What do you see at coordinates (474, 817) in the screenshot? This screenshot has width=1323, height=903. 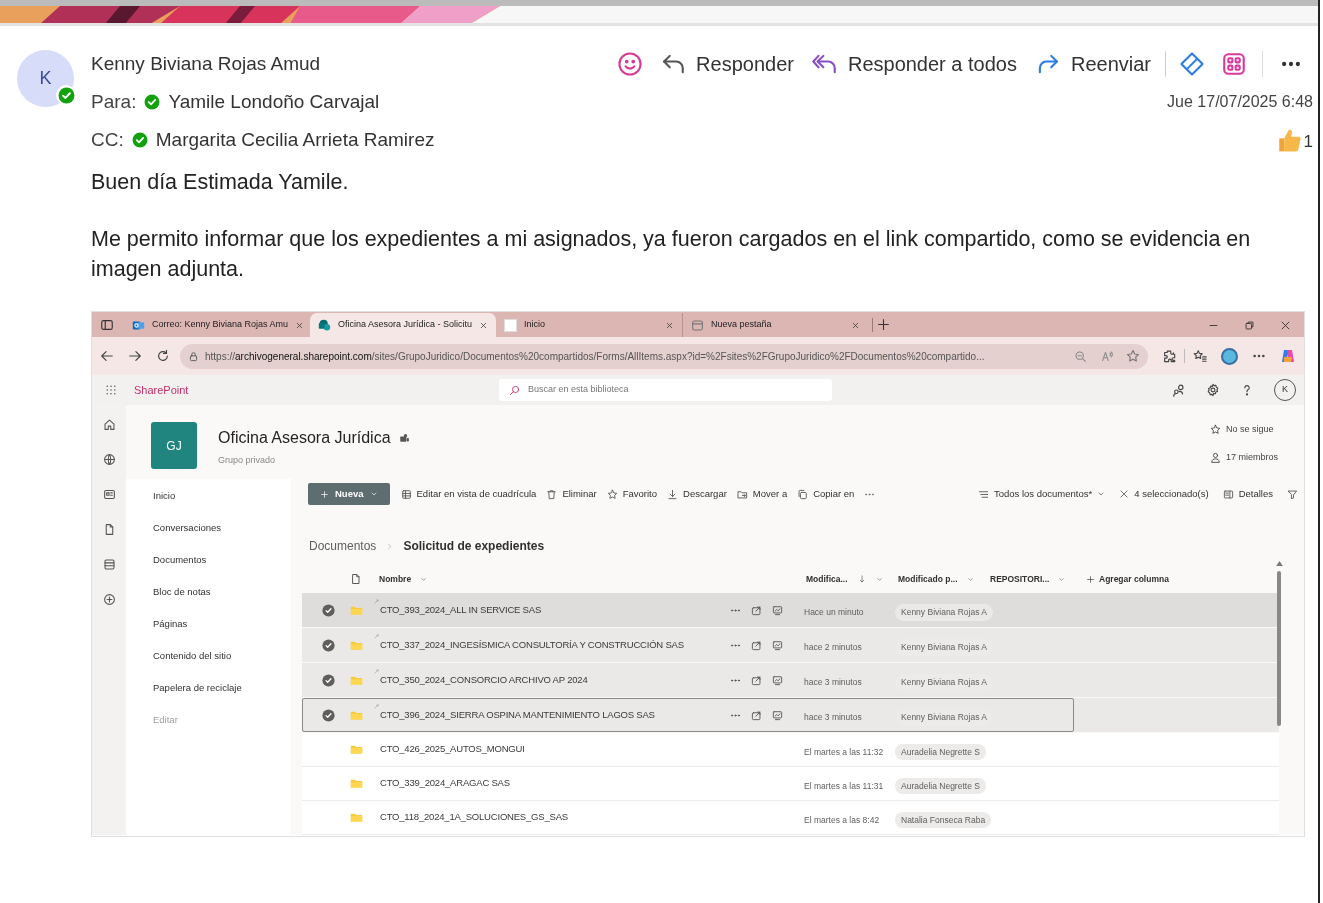 I see `folder-name: CTO_118_2024_1A_SOLUCIONES_GS_SAS` at bounding box center [474, 817].